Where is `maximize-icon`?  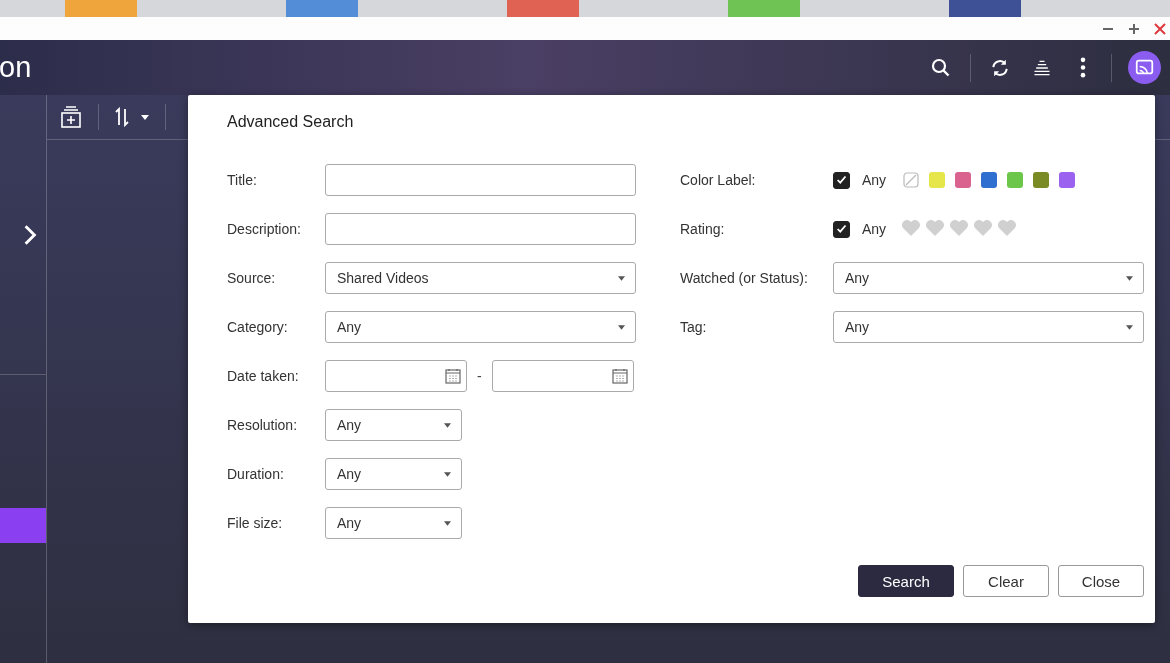
maximize-icon is located at coordinates (1134, 28).